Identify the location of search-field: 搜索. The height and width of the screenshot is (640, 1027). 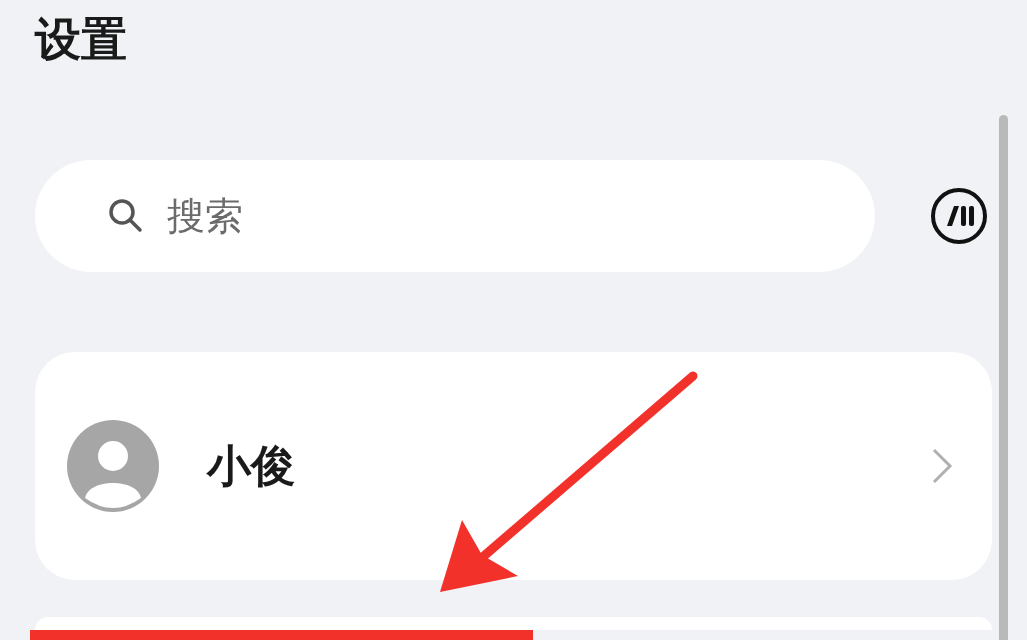
(455, 216).